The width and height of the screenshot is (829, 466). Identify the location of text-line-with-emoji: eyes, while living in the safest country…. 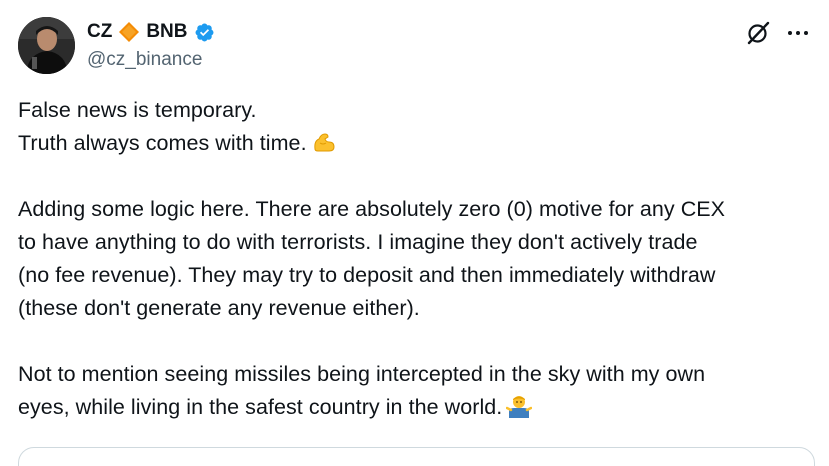
(418, 407).